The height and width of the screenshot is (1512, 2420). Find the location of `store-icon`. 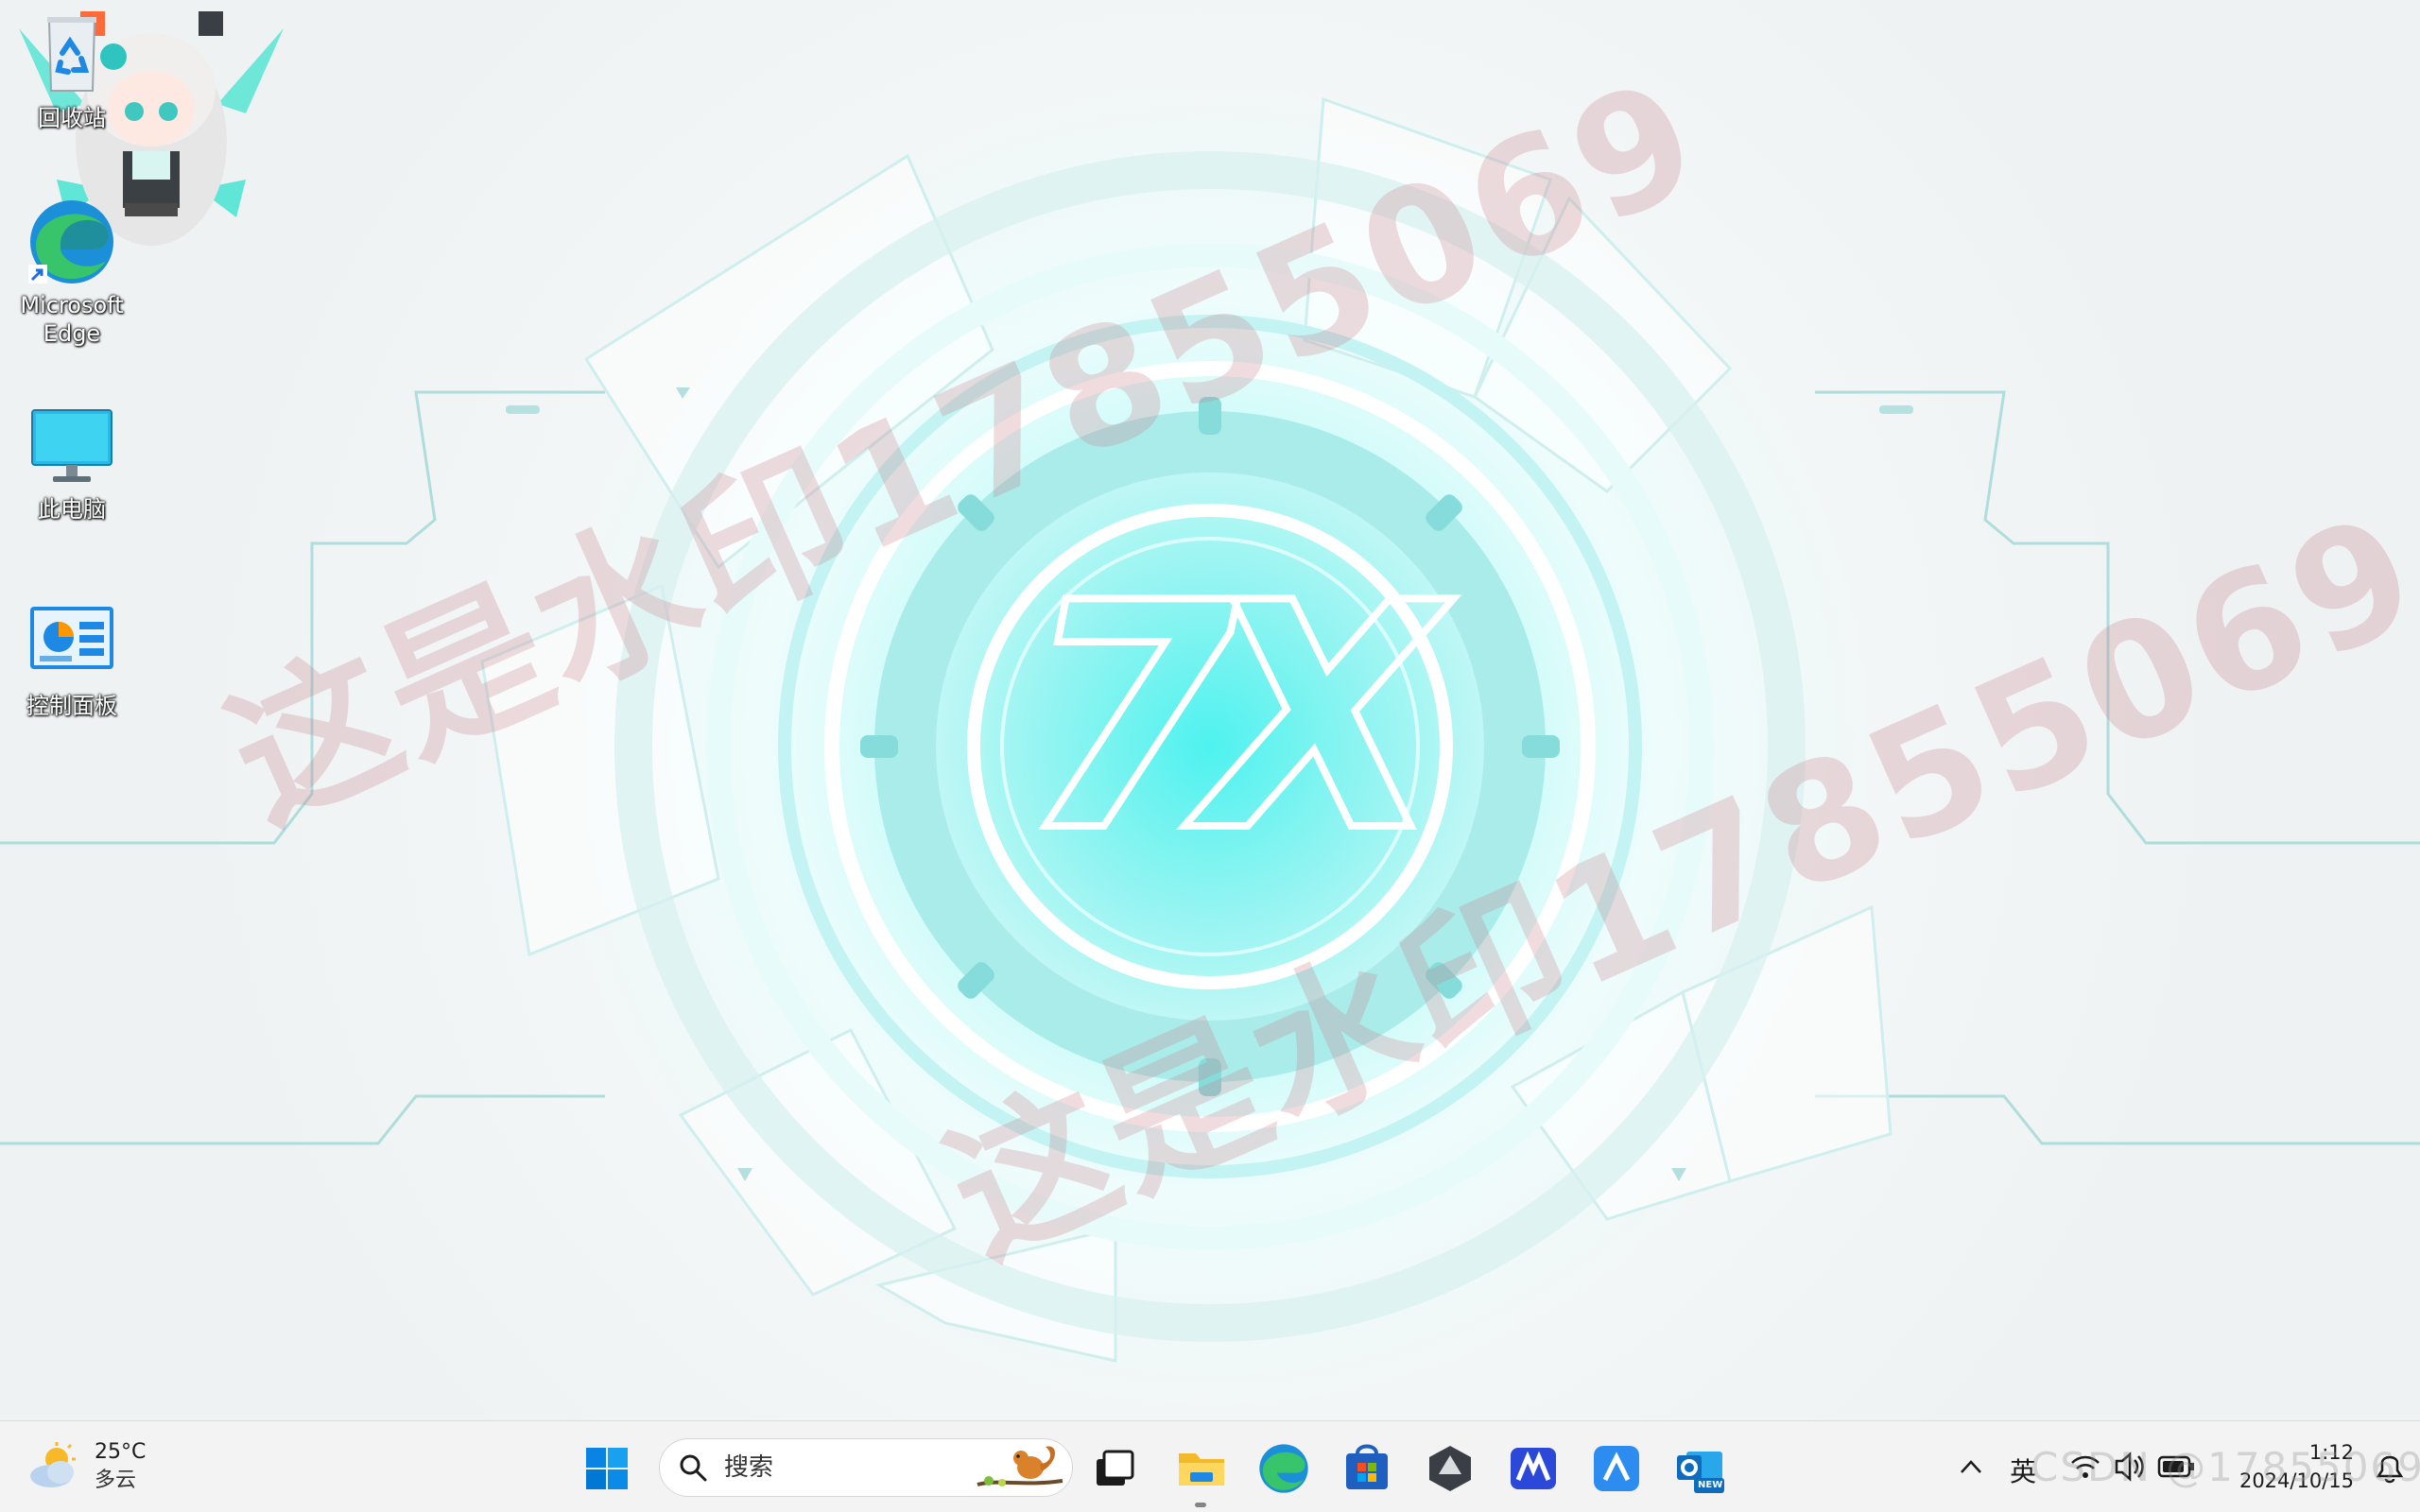

store-icon is located at coordinates (1367, 1466).